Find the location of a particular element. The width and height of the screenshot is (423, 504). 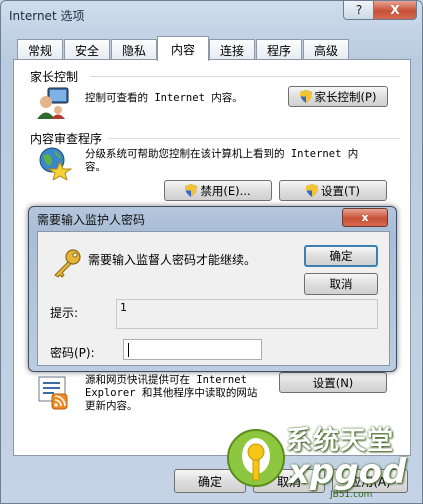

tab-label: 程序 is located at coordinates (278, 50).